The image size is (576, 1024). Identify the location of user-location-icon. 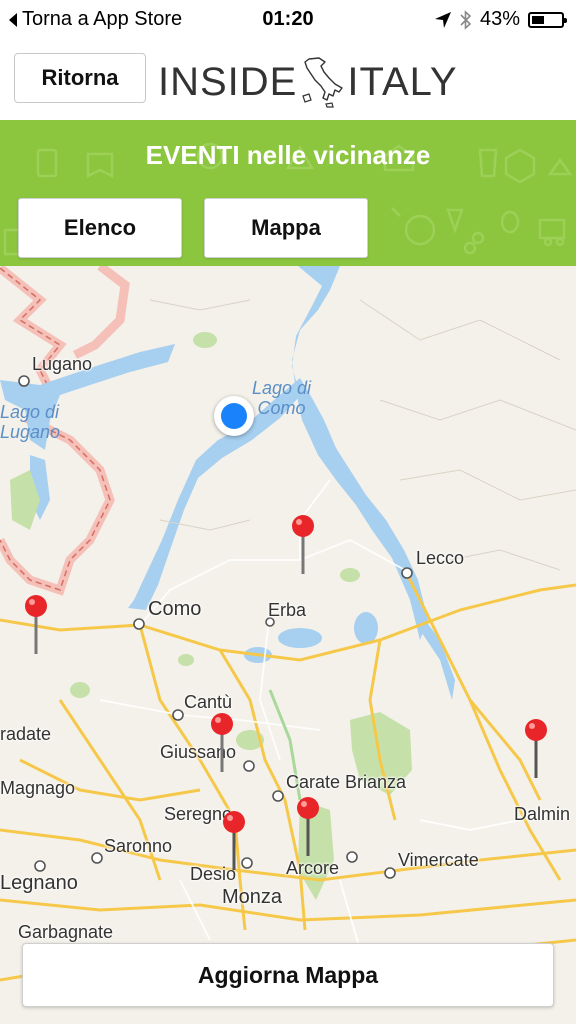
(234, 416).